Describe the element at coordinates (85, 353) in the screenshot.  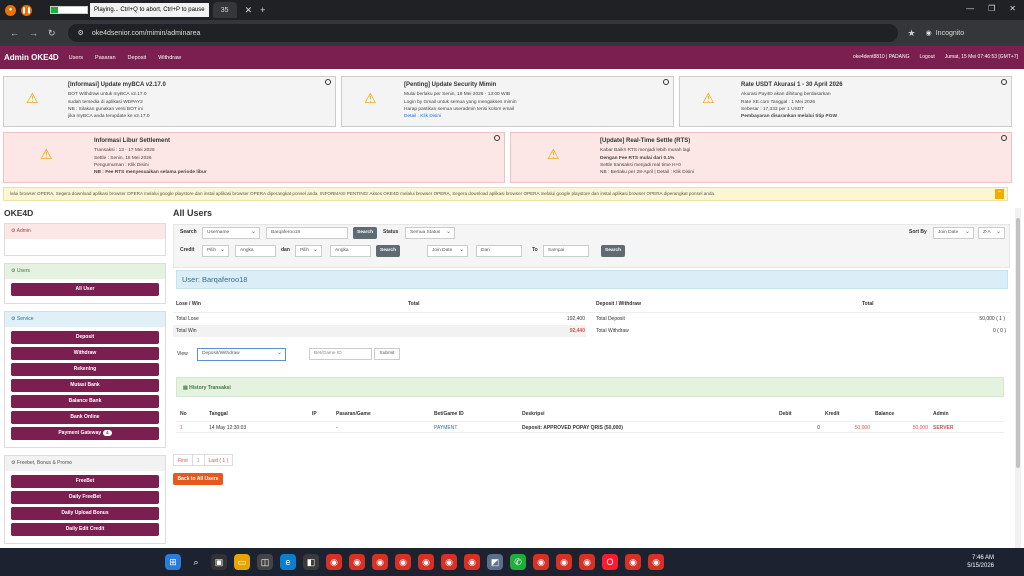
I see `withdraw-button: Withdraw` at that location.